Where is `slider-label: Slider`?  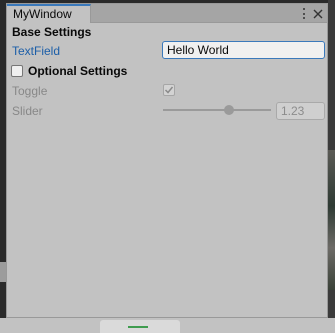
slider-label: Slider is located at coordinates (27, 111).